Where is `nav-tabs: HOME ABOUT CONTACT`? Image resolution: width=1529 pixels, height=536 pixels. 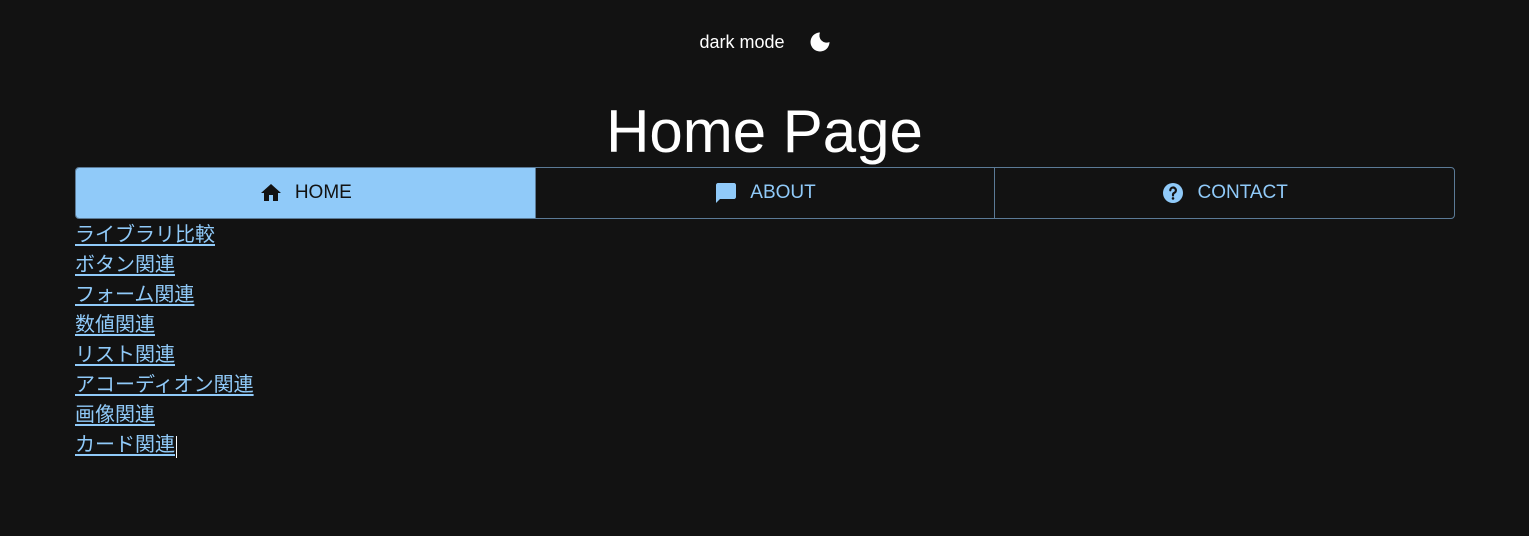 nav-tabs: HOME ABOUT CONTACT is located at coordinates (765, 193).